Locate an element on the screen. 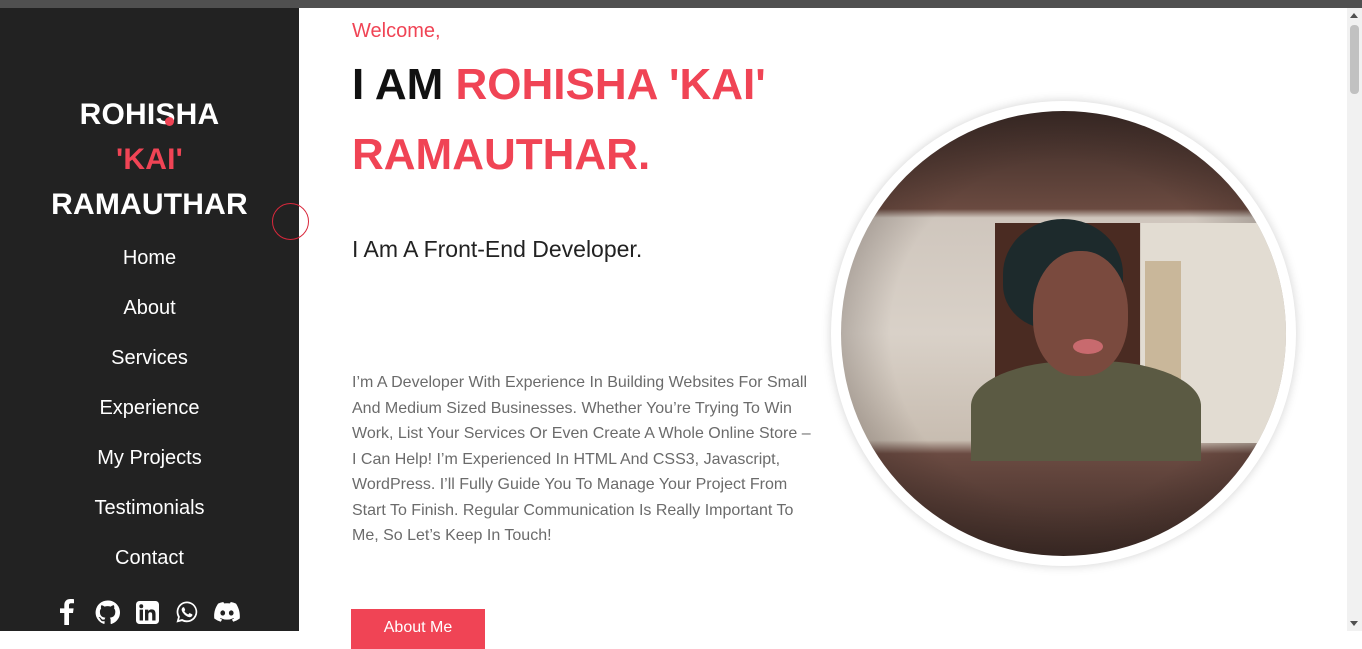  about-me-button: About Me is located at coordinates (418, 629).